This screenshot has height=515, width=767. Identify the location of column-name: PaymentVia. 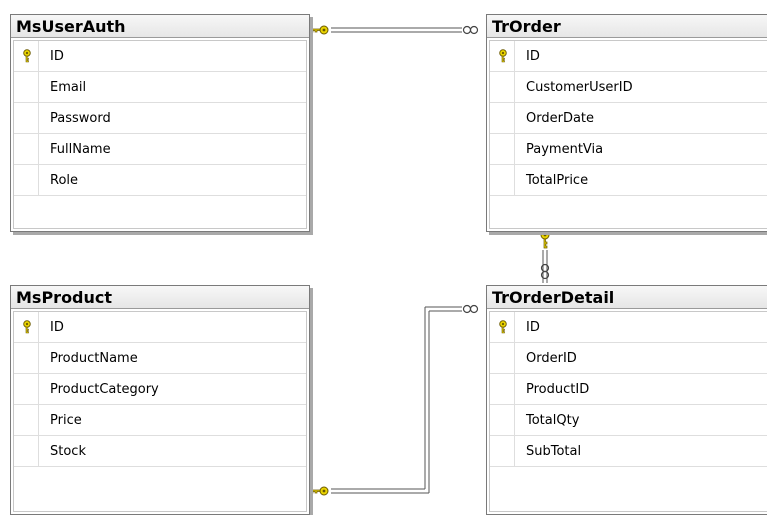
(565, 149).